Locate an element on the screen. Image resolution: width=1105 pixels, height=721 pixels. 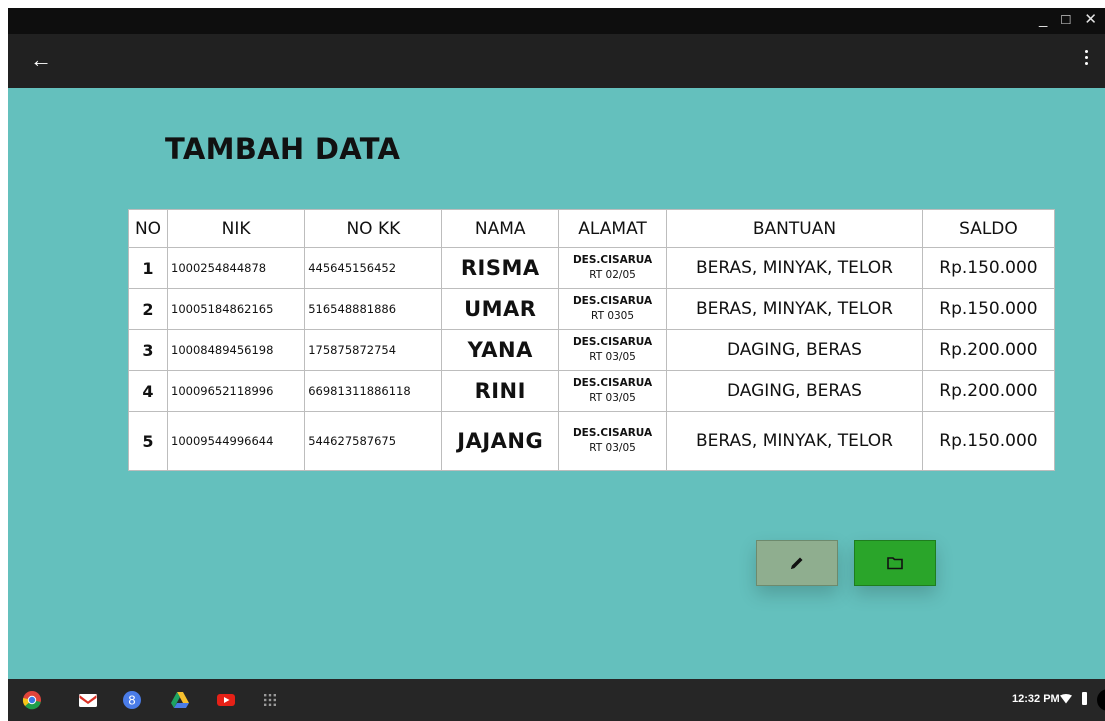
minimize-button: _ is located at coordinates (1043, 20).